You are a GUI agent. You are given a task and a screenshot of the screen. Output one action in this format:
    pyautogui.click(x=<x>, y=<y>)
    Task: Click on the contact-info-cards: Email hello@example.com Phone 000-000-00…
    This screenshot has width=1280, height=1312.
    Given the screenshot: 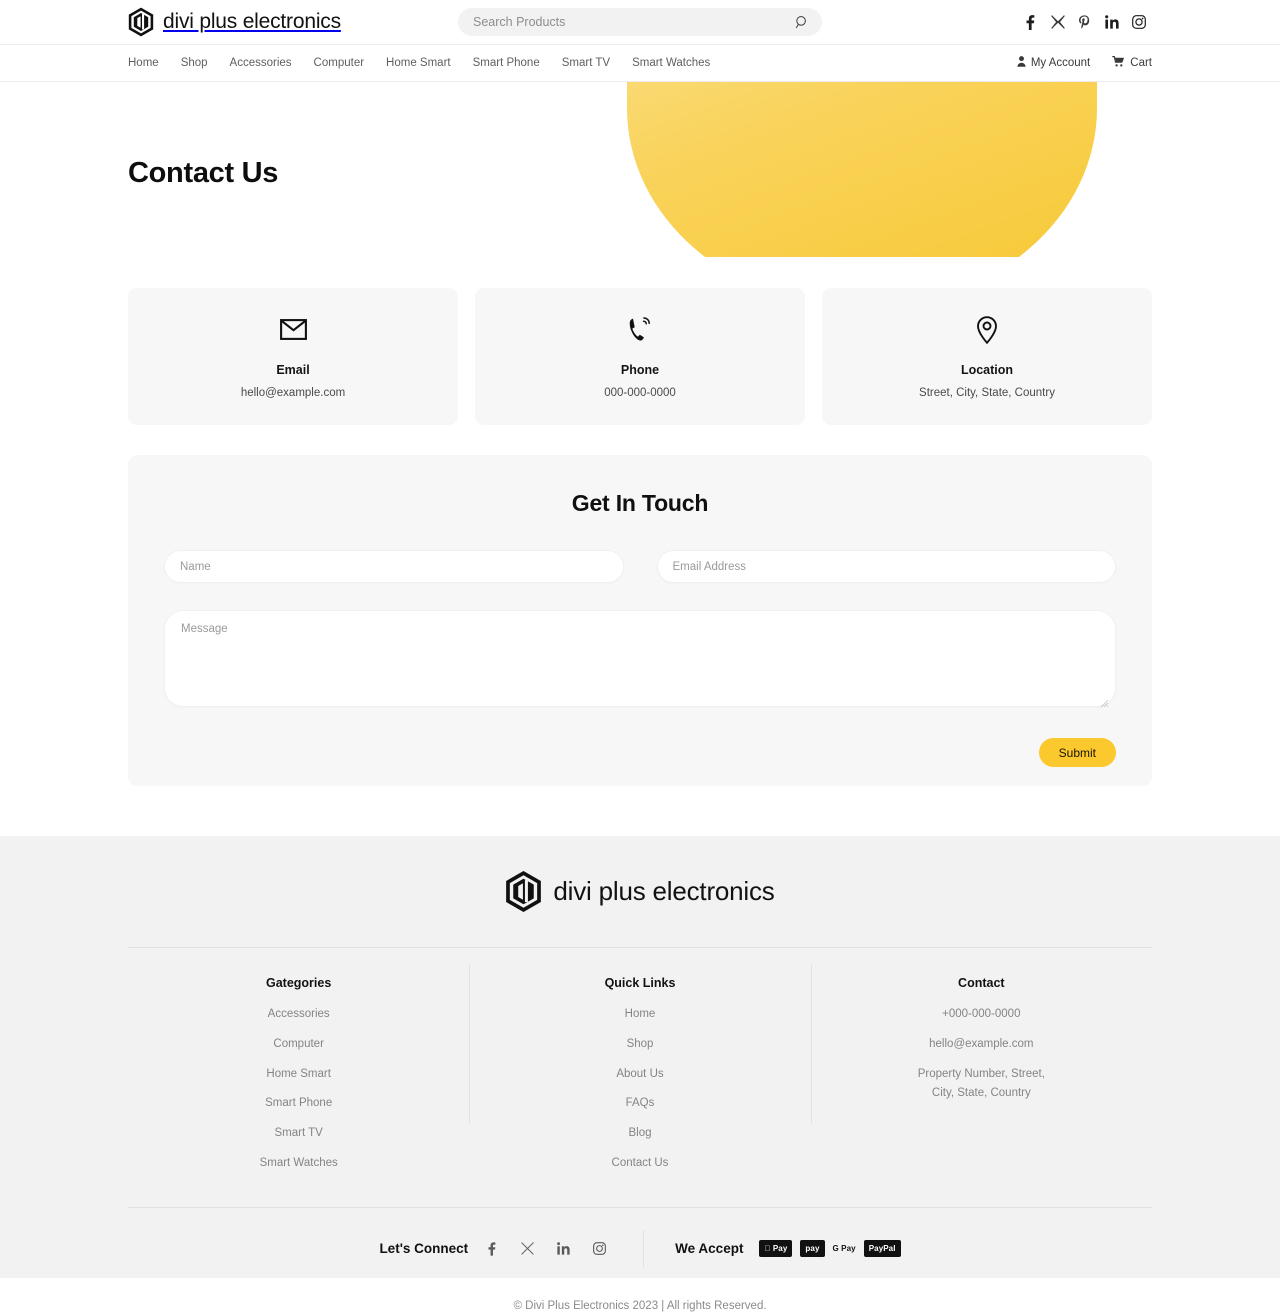 What is the action you would take?
    pyautogui.click(x=640, y=356)
    